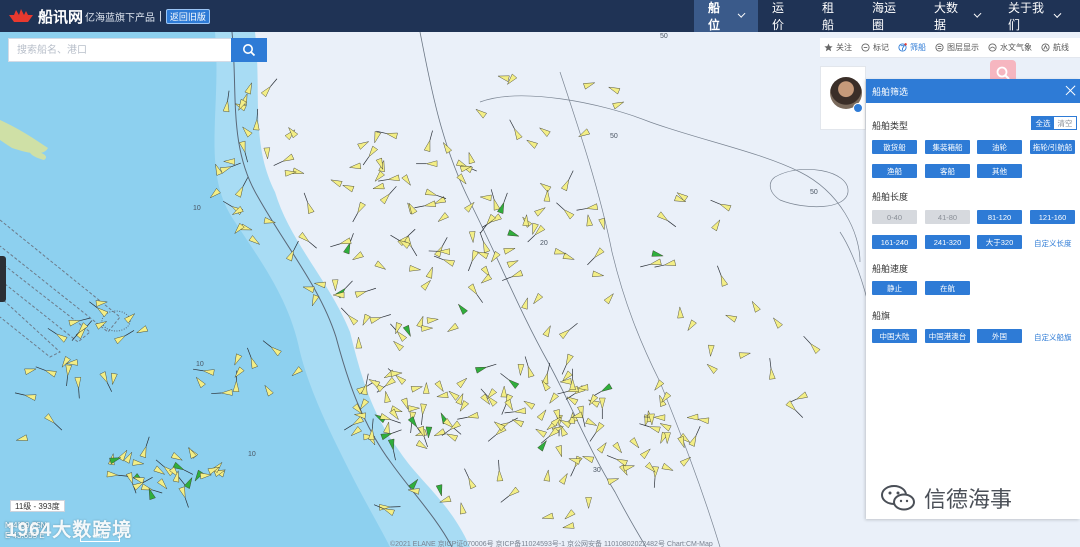 The height and width of the screenshot is (547, 1080). Describe the element at coordinates (828, 47) in the screenshot. I see `star-icon` at that location.